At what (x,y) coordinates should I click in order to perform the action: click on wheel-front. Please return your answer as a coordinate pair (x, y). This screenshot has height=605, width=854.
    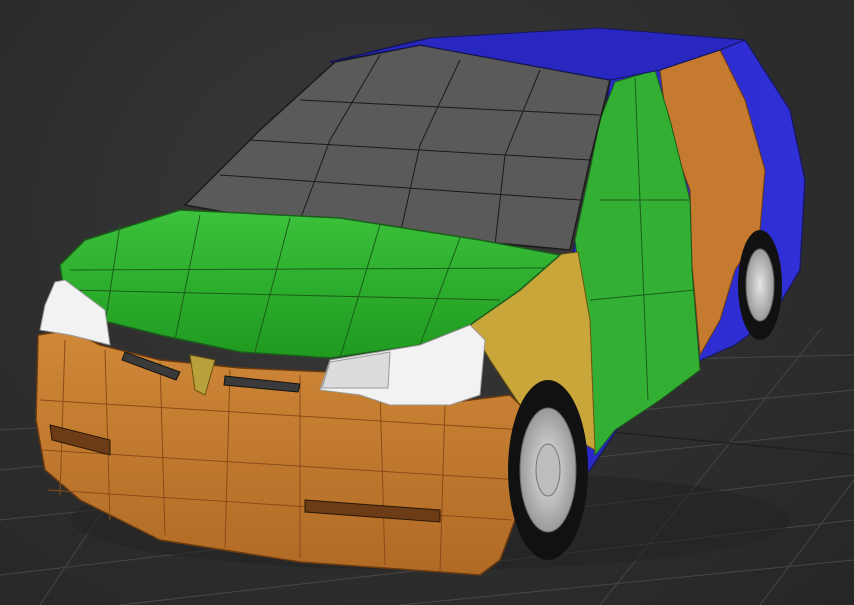
    Looking at the image, I should click on (548, 470).